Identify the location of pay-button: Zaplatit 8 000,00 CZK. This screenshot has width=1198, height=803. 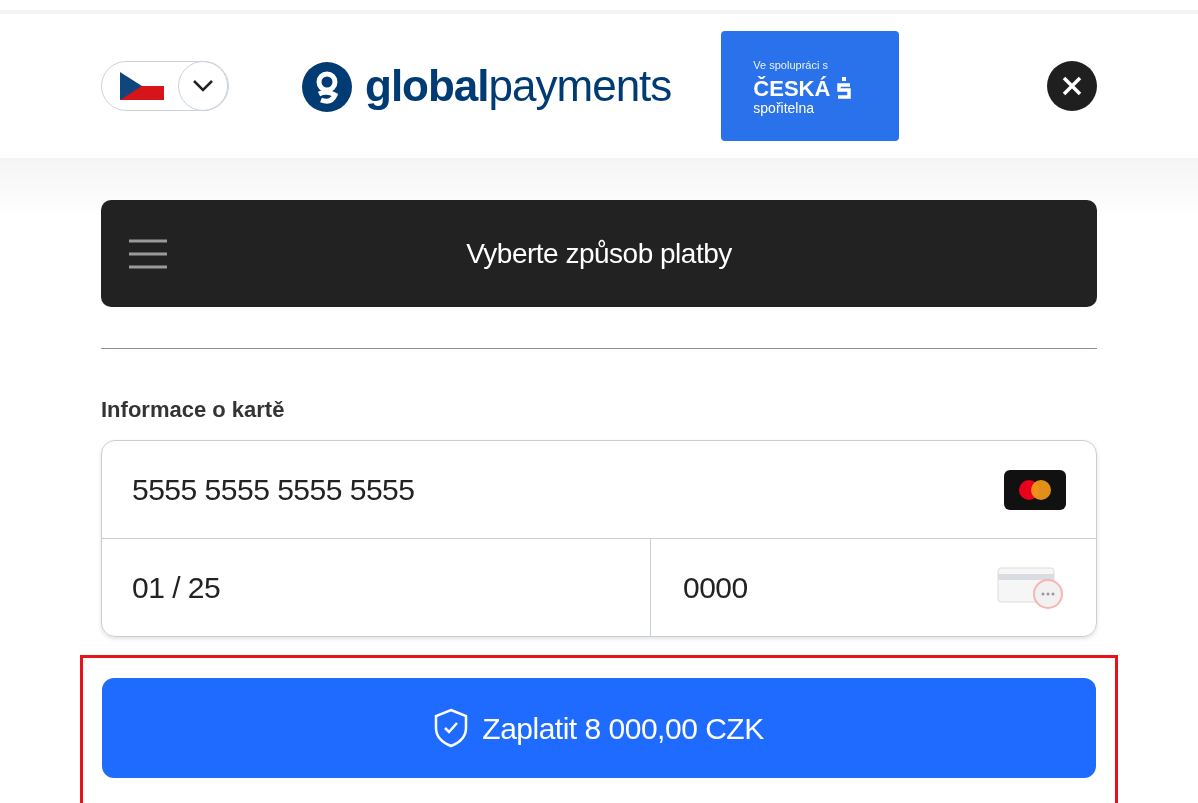
(599, 728).